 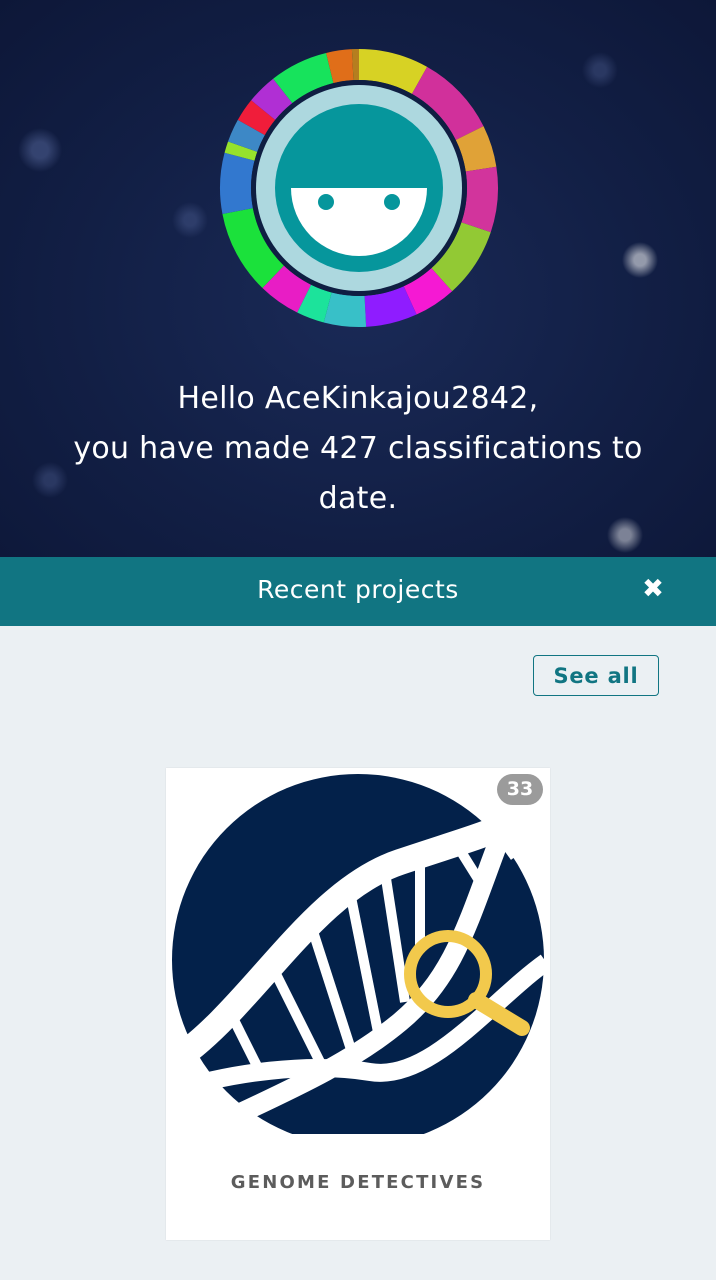 I want to click on dna-magnifier-icon, so click(x=358, y=954).